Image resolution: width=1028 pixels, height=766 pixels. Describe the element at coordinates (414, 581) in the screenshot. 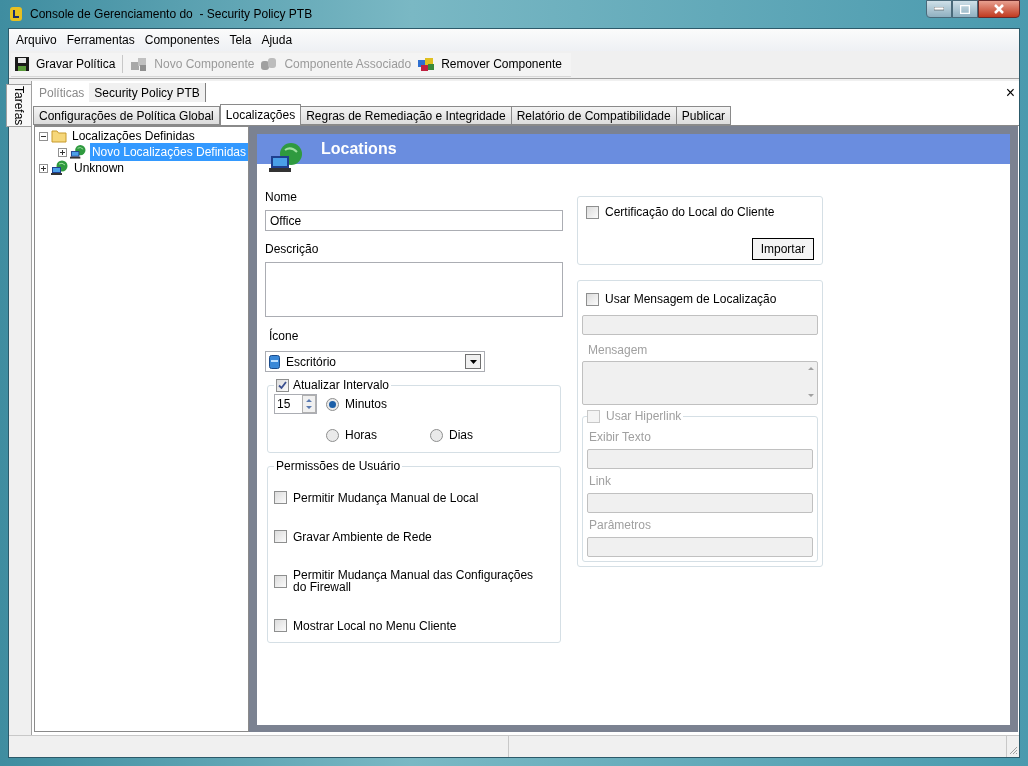

I see `checkbox-label: Permitir Mudança Manual das Configurações do Firewall` at that location.